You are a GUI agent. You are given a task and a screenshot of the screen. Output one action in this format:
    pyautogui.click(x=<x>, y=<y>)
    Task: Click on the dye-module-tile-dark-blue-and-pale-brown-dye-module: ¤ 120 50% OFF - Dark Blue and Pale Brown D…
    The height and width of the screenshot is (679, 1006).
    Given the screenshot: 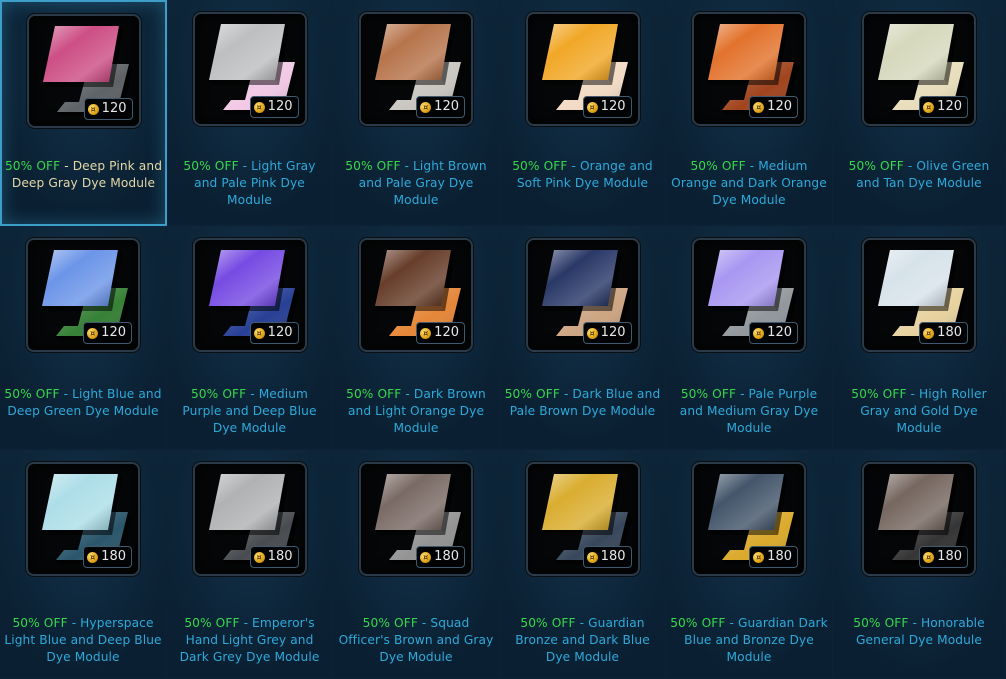 What is the action you would take?
    pyautogui.click(x=583, y=338)
    